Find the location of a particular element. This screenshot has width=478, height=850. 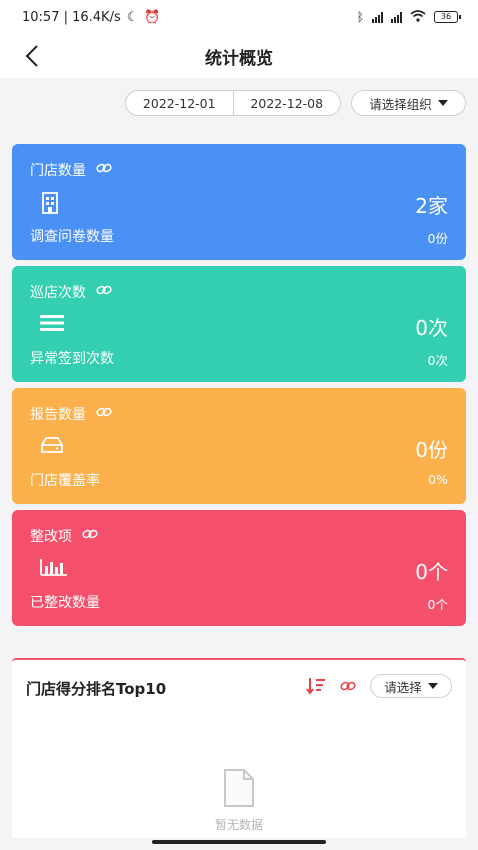

battery-icon: 36 is located at coordinates (447, 17).